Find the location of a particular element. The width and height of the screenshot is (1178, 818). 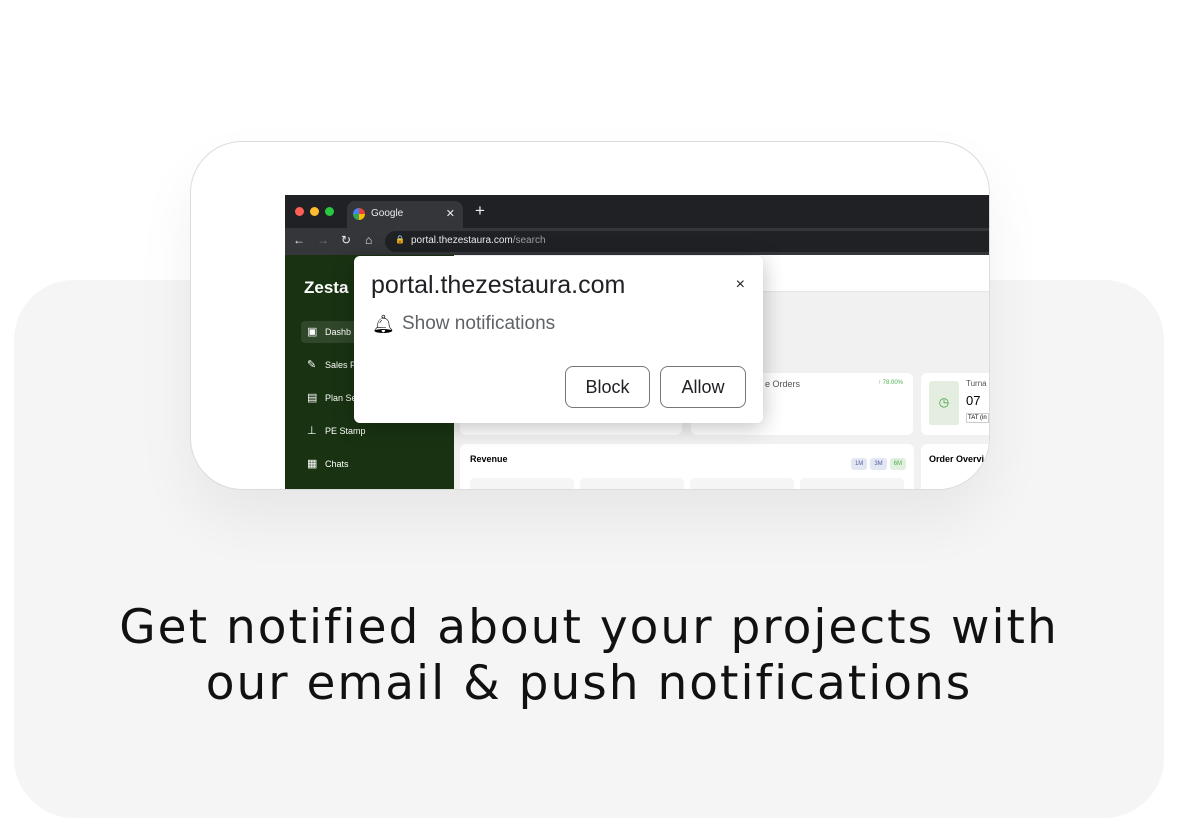

sidebar-label: Sales P is located at coordinates (341, 365).